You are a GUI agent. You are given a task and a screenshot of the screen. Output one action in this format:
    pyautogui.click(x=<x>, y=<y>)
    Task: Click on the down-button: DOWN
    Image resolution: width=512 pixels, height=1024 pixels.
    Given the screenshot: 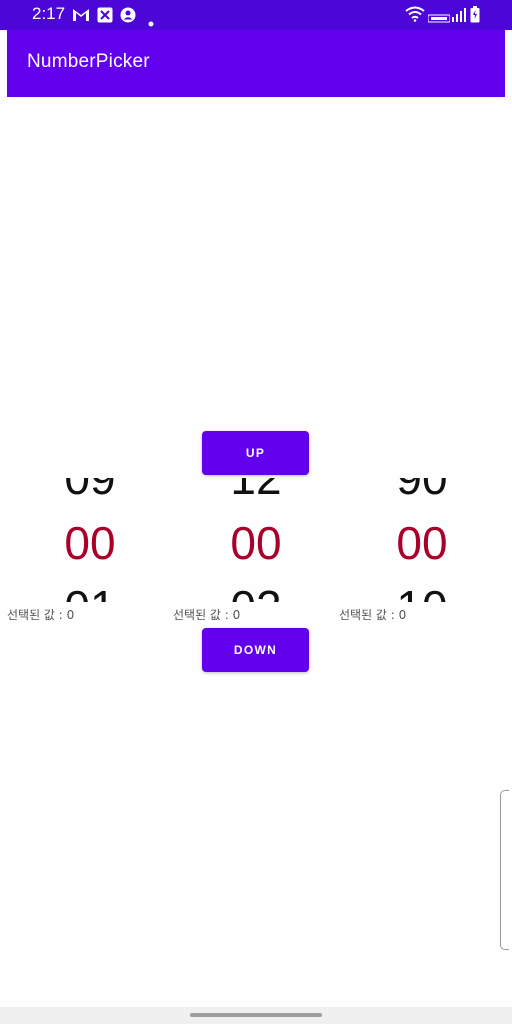 What is the action you would take?
    pyautogui.click(x=255, y=650)
    